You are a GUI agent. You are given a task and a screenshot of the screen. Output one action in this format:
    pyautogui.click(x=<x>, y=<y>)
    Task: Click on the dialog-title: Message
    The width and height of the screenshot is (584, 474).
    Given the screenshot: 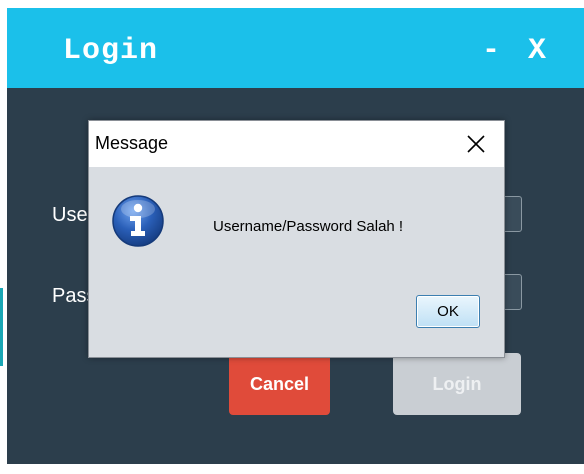 What is the action you would take?
    pyautogui.click(x=132, y=143)
    